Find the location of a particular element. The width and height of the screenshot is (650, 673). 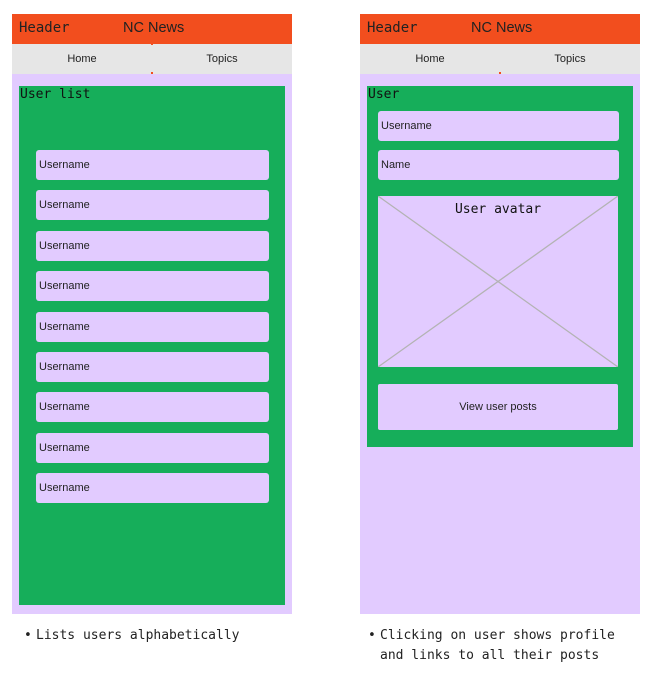

panel-title: User is located at coordinates (384, 94).